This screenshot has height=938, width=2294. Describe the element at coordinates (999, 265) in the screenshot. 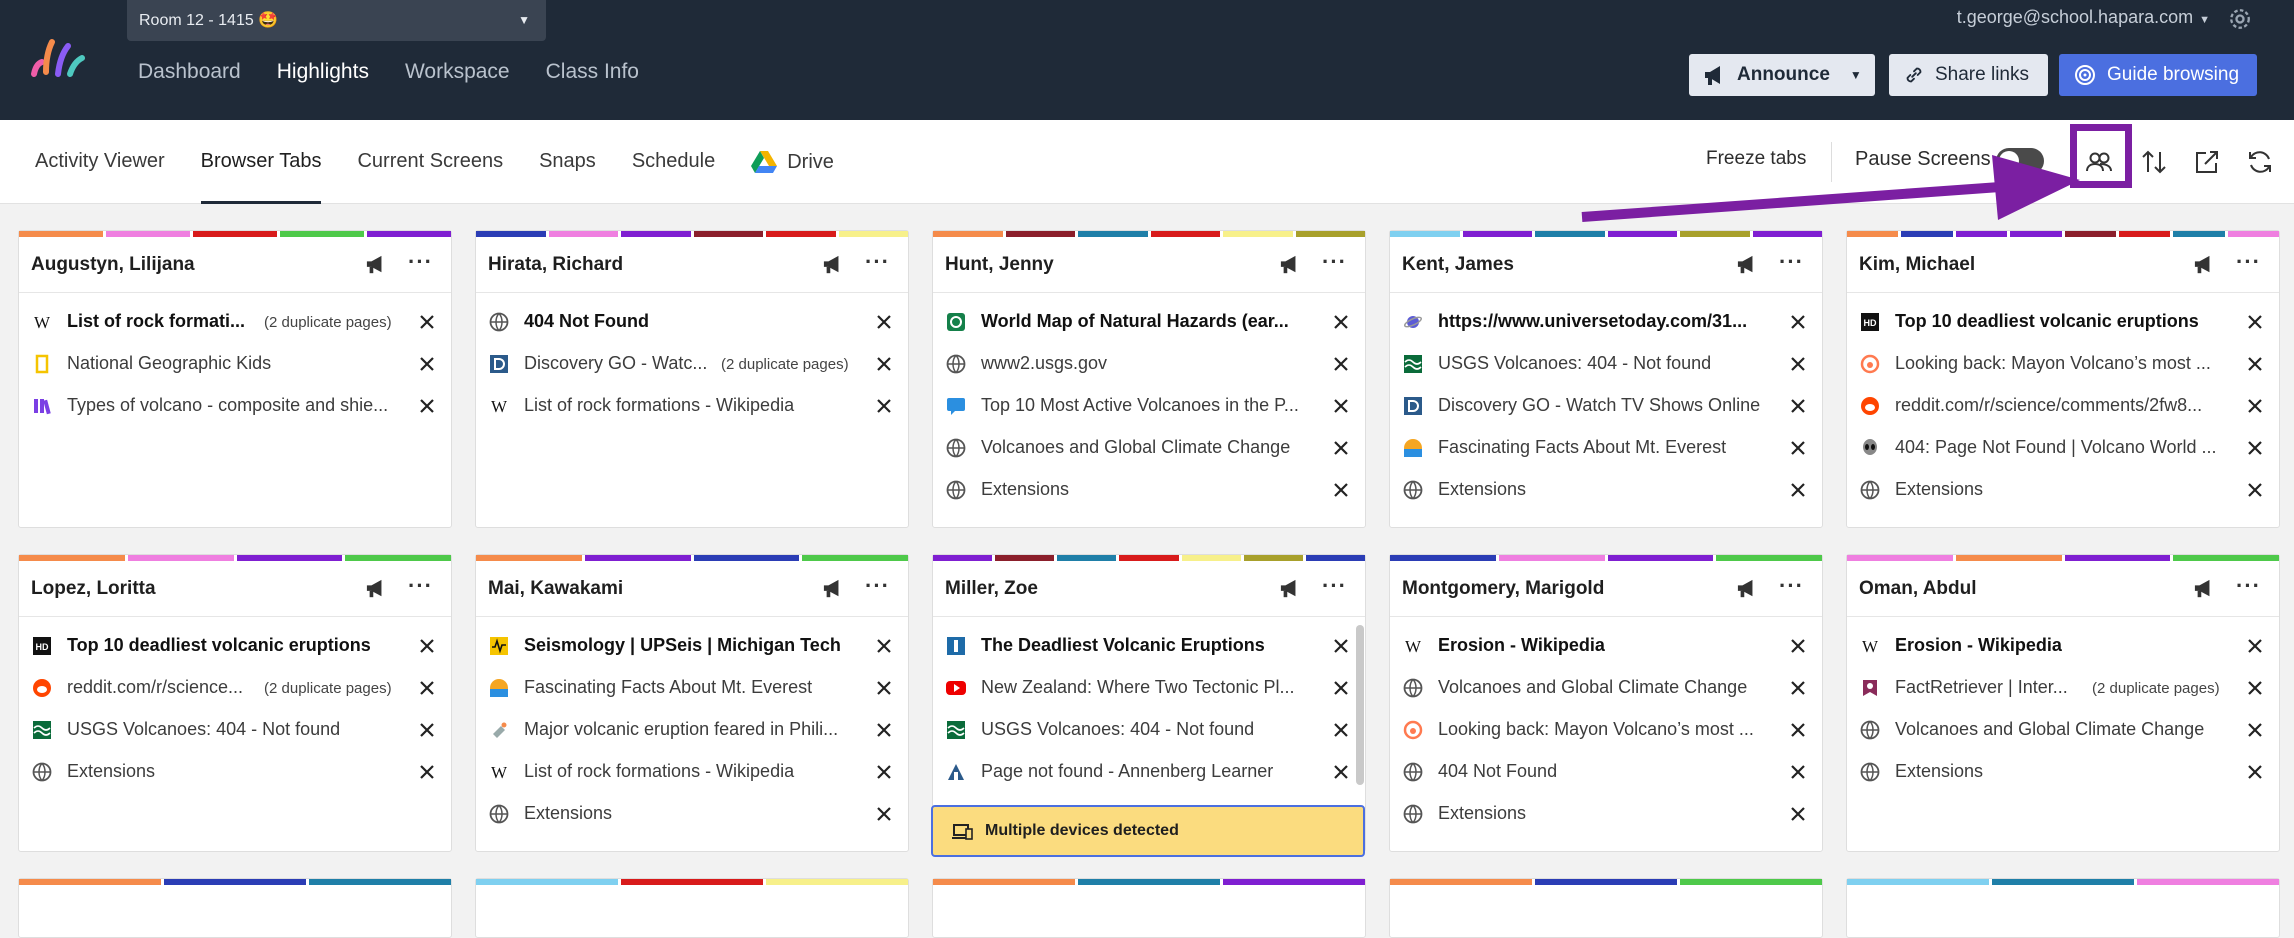

I see `student-name: Hunt, Jenny` at that location.